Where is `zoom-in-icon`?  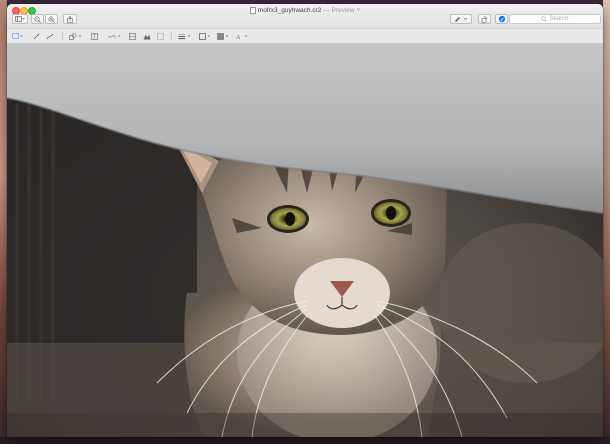
zoom-in-icon is located at coordinates (51, 19).